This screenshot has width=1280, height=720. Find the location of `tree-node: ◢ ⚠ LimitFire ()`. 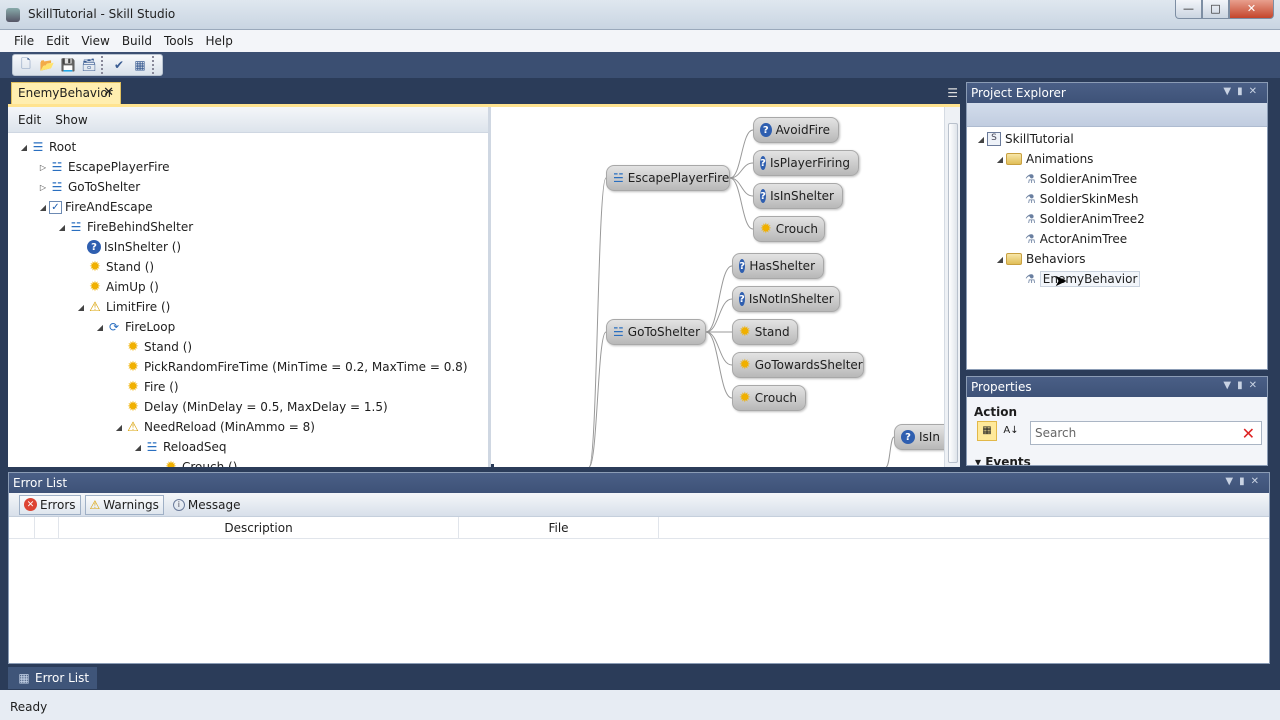

tree-node: ◢ ⚠ LimitFire () is located at coordinates (122, 307).